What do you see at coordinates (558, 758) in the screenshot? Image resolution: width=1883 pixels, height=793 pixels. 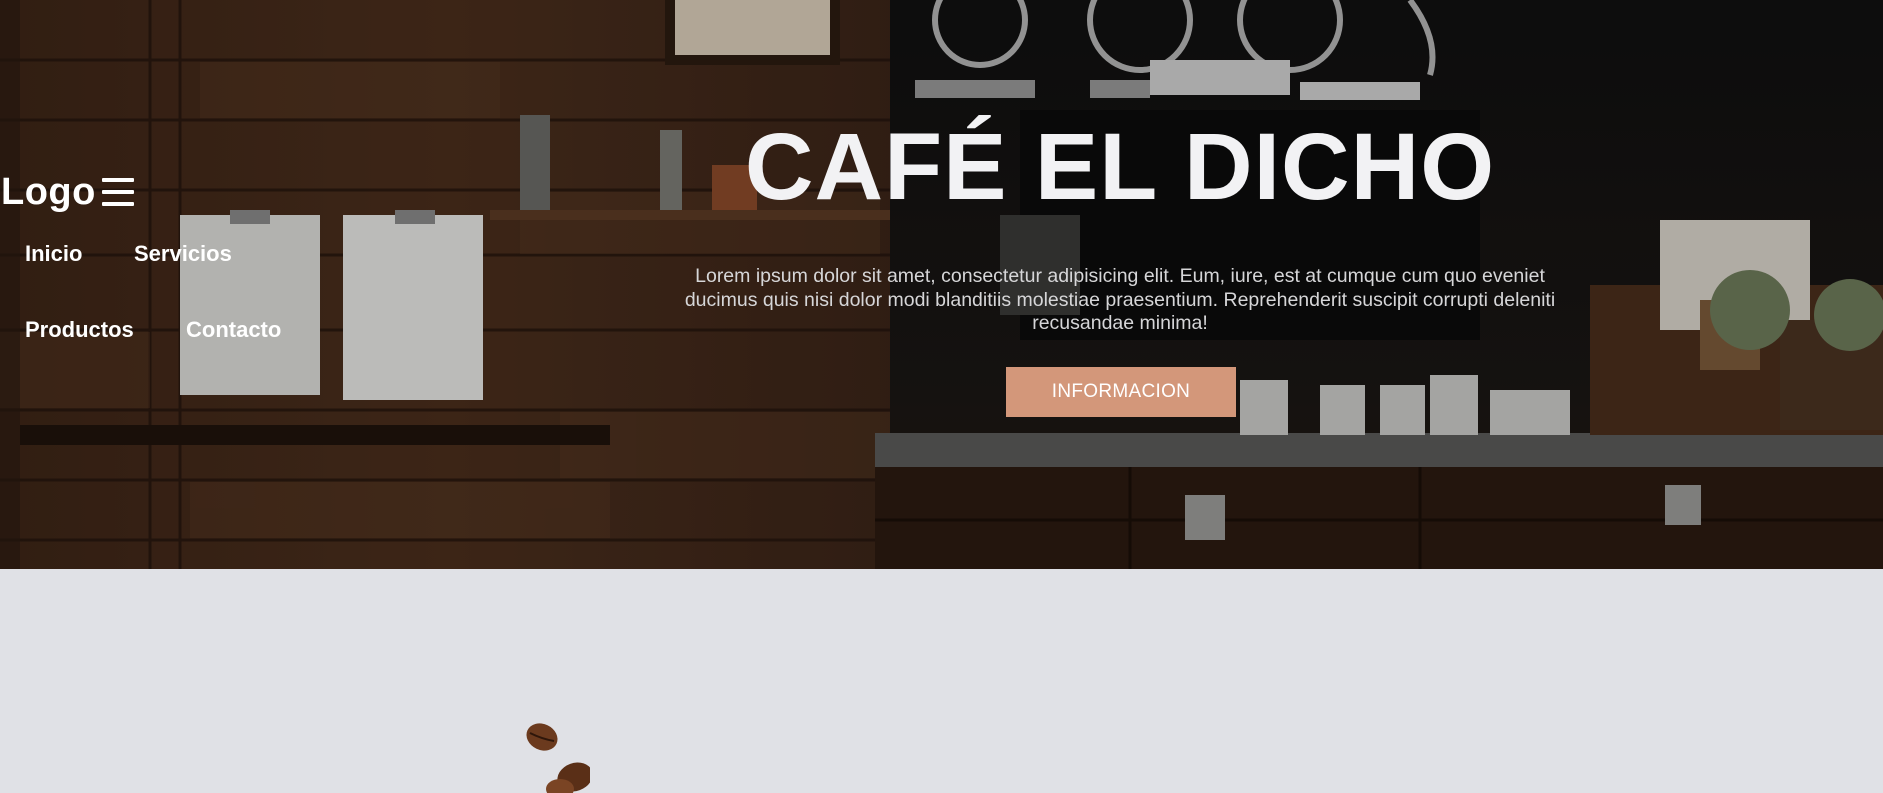 I see `coffee-beans-image` at bounding box center [558, 758].